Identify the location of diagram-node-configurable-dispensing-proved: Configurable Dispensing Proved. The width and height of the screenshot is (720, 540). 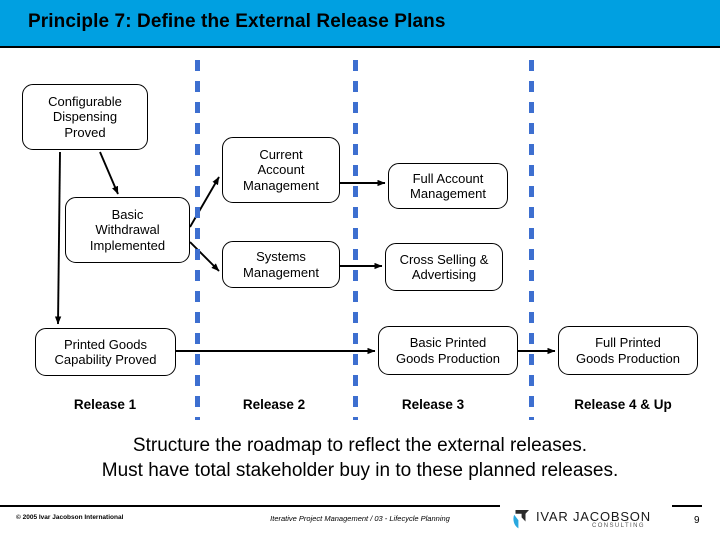
(85, 117).